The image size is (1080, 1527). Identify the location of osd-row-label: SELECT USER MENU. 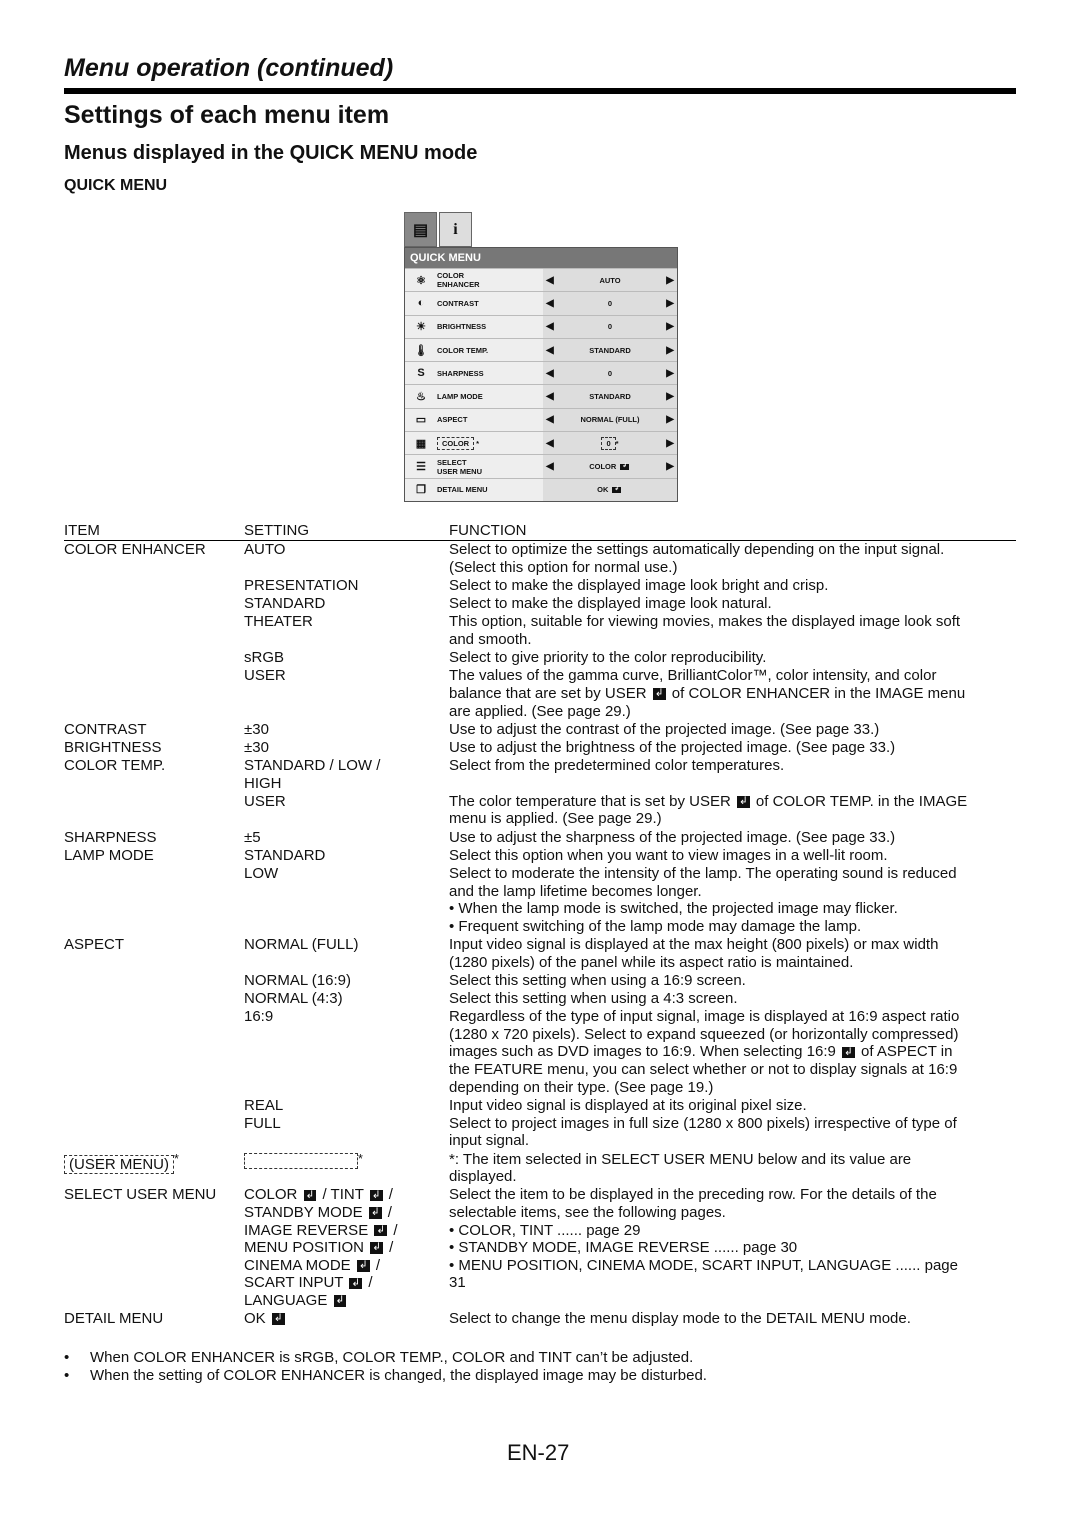
(460, 466).